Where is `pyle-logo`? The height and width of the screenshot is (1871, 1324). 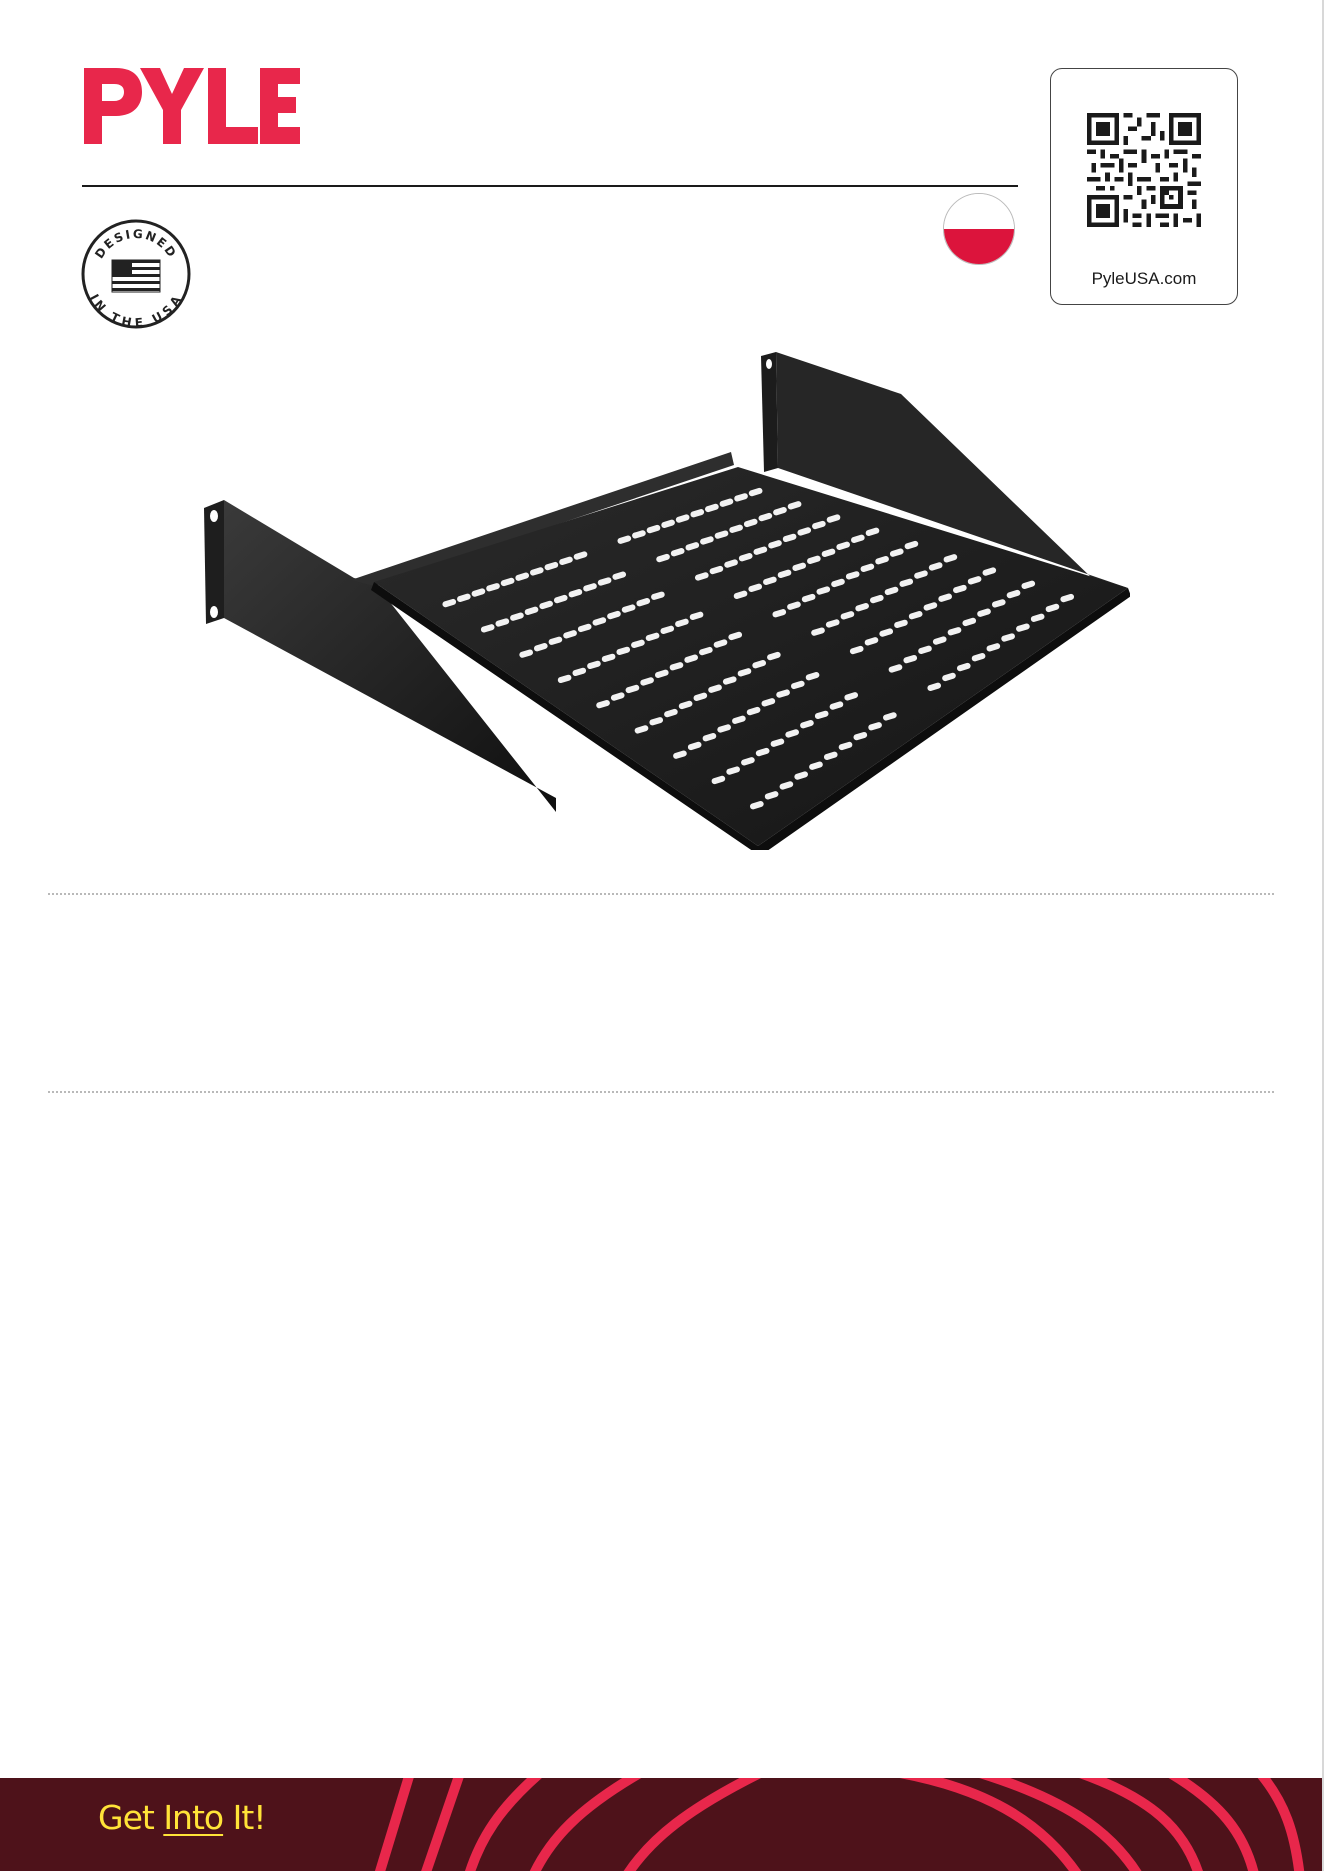
pyle-logo is located at coordinates (192, 106).